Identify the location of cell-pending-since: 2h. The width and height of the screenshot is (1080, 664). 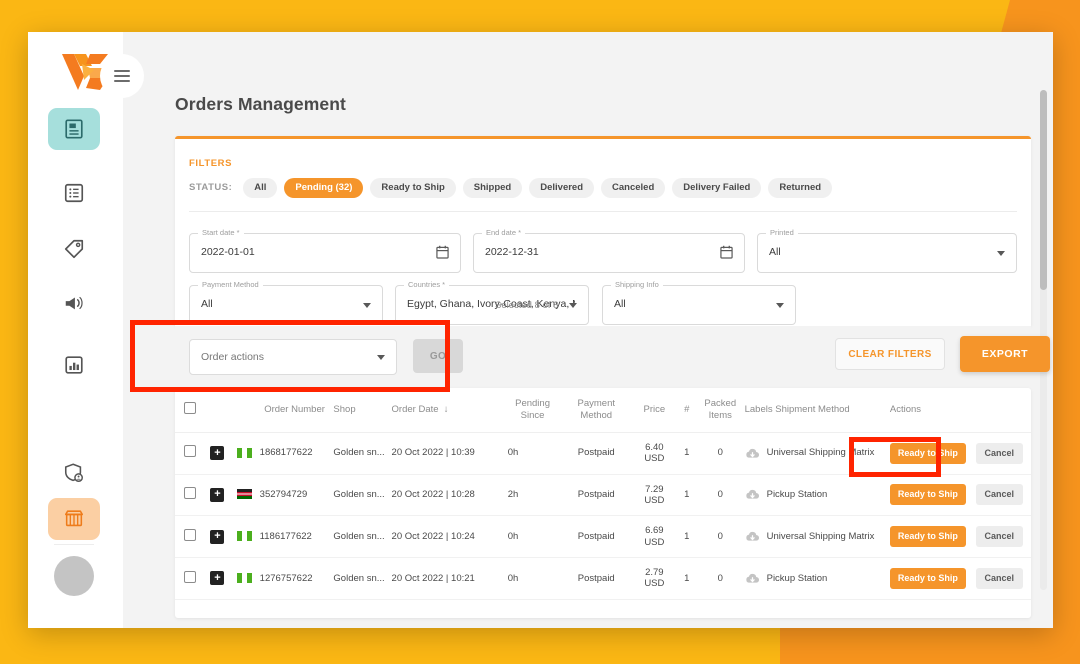
(532, 495).